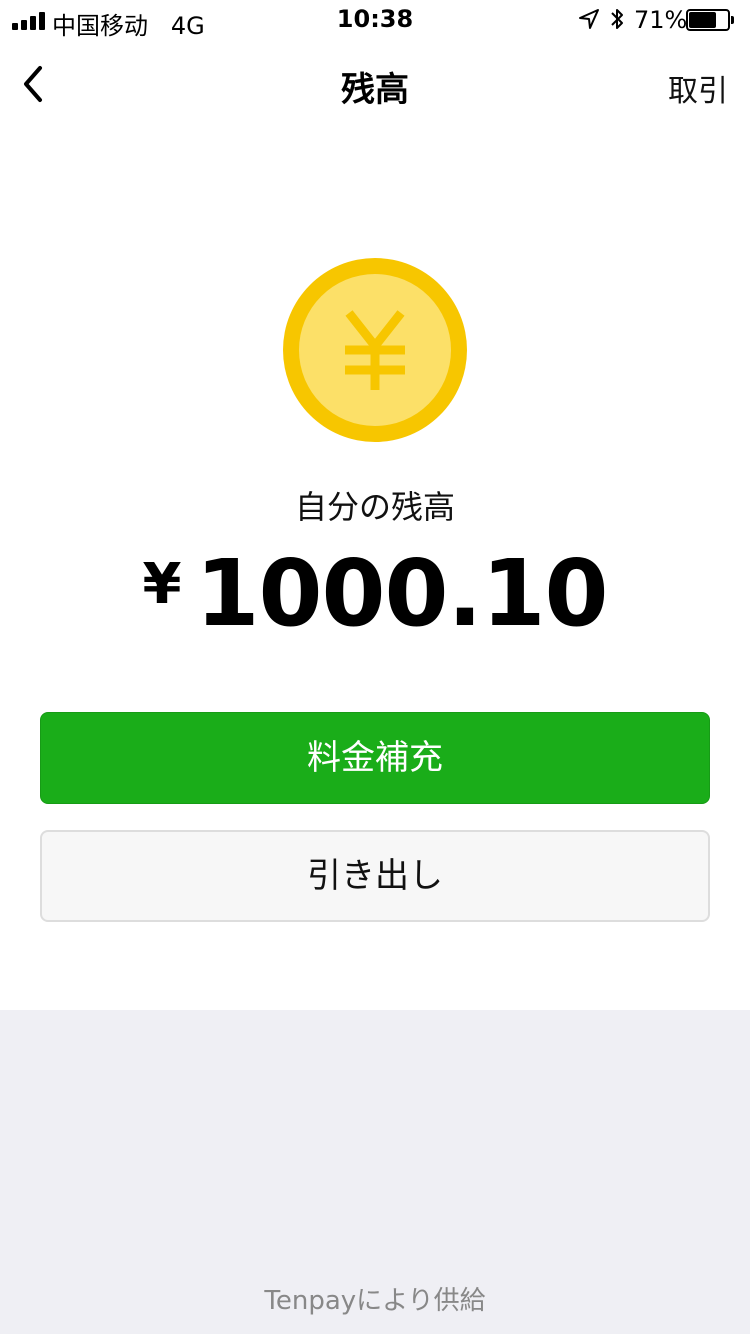 The height and width of the screenshot is (1334, 750). What do you see at coordinates (617, 19) in the screenshot?
I see `bluetooth-icon` at bounding box center [617, 19].